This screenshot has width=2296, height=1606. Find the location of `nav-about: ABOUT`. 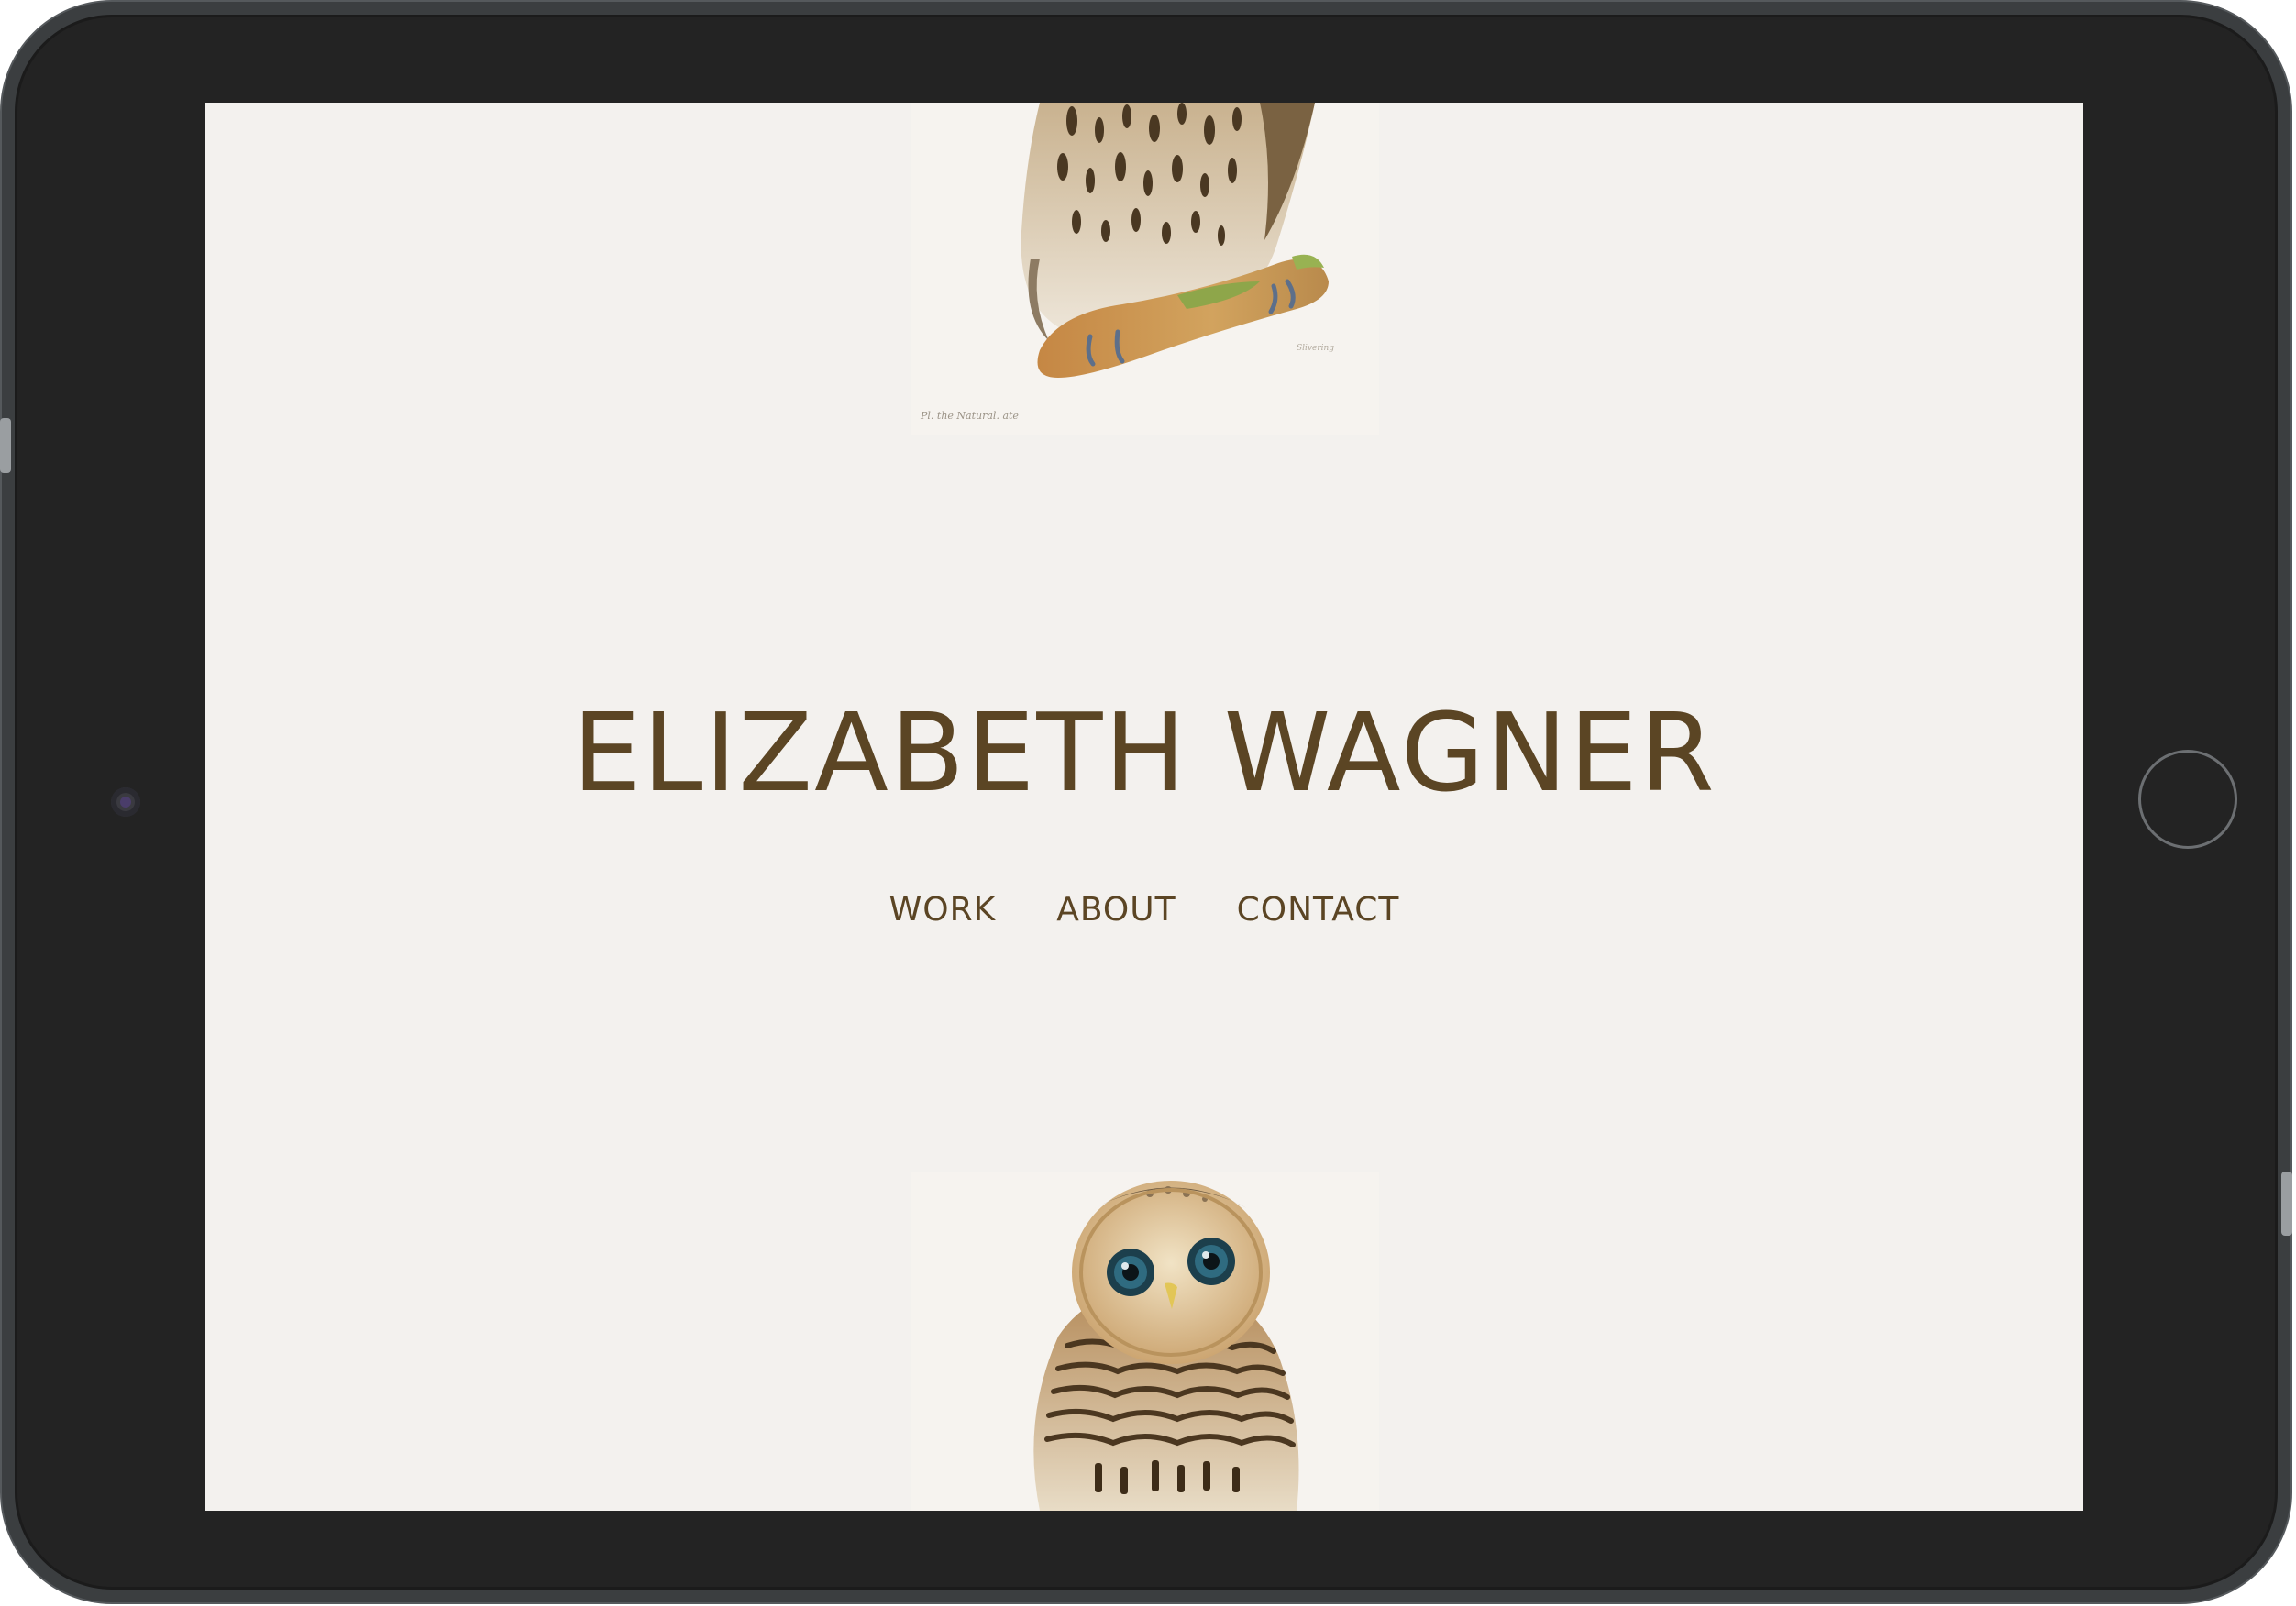

nav-about: ABOUT is located at coordinates (1116, 910).